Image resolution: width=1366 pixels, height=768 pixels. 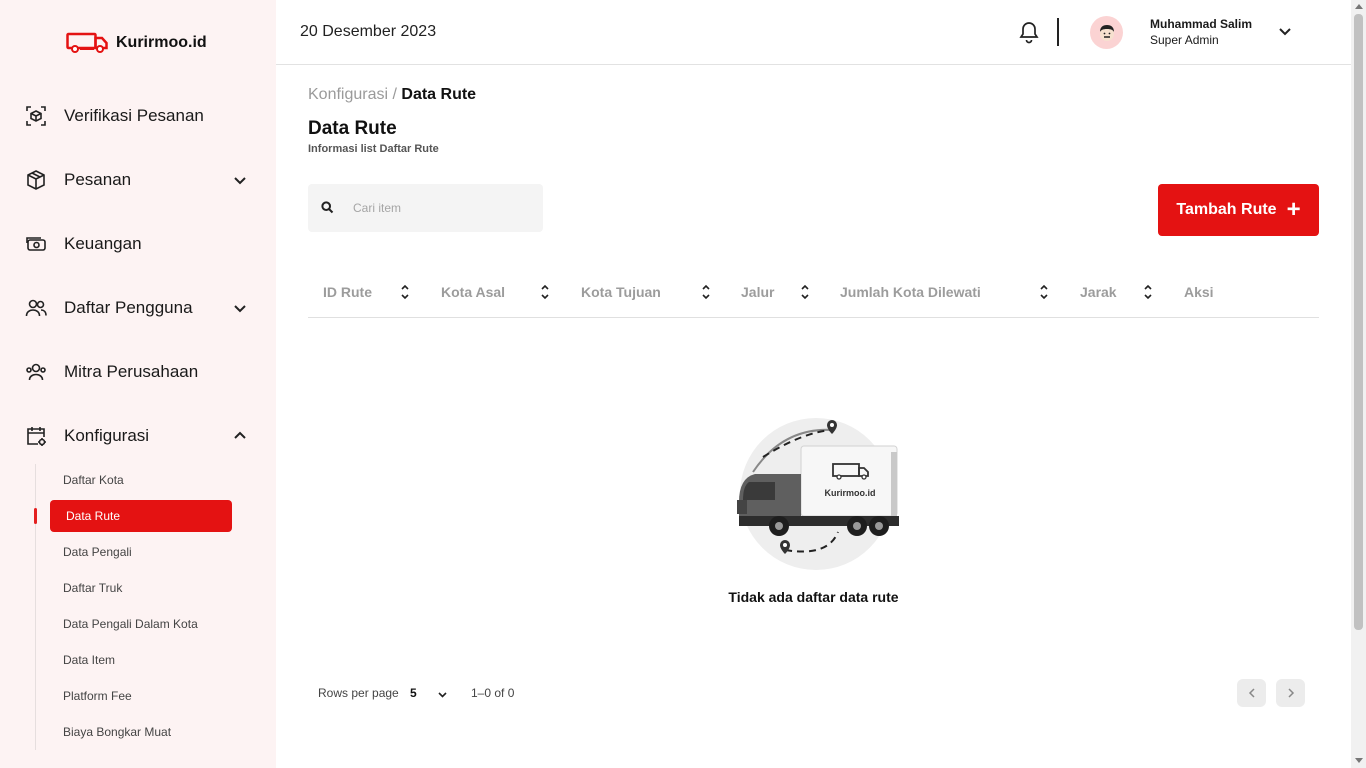 What do you see at coordinates (89, 660) in the screenshot?
I see `sidebar-subitem-data-item: Data Item` at bounding box center [89, 660].